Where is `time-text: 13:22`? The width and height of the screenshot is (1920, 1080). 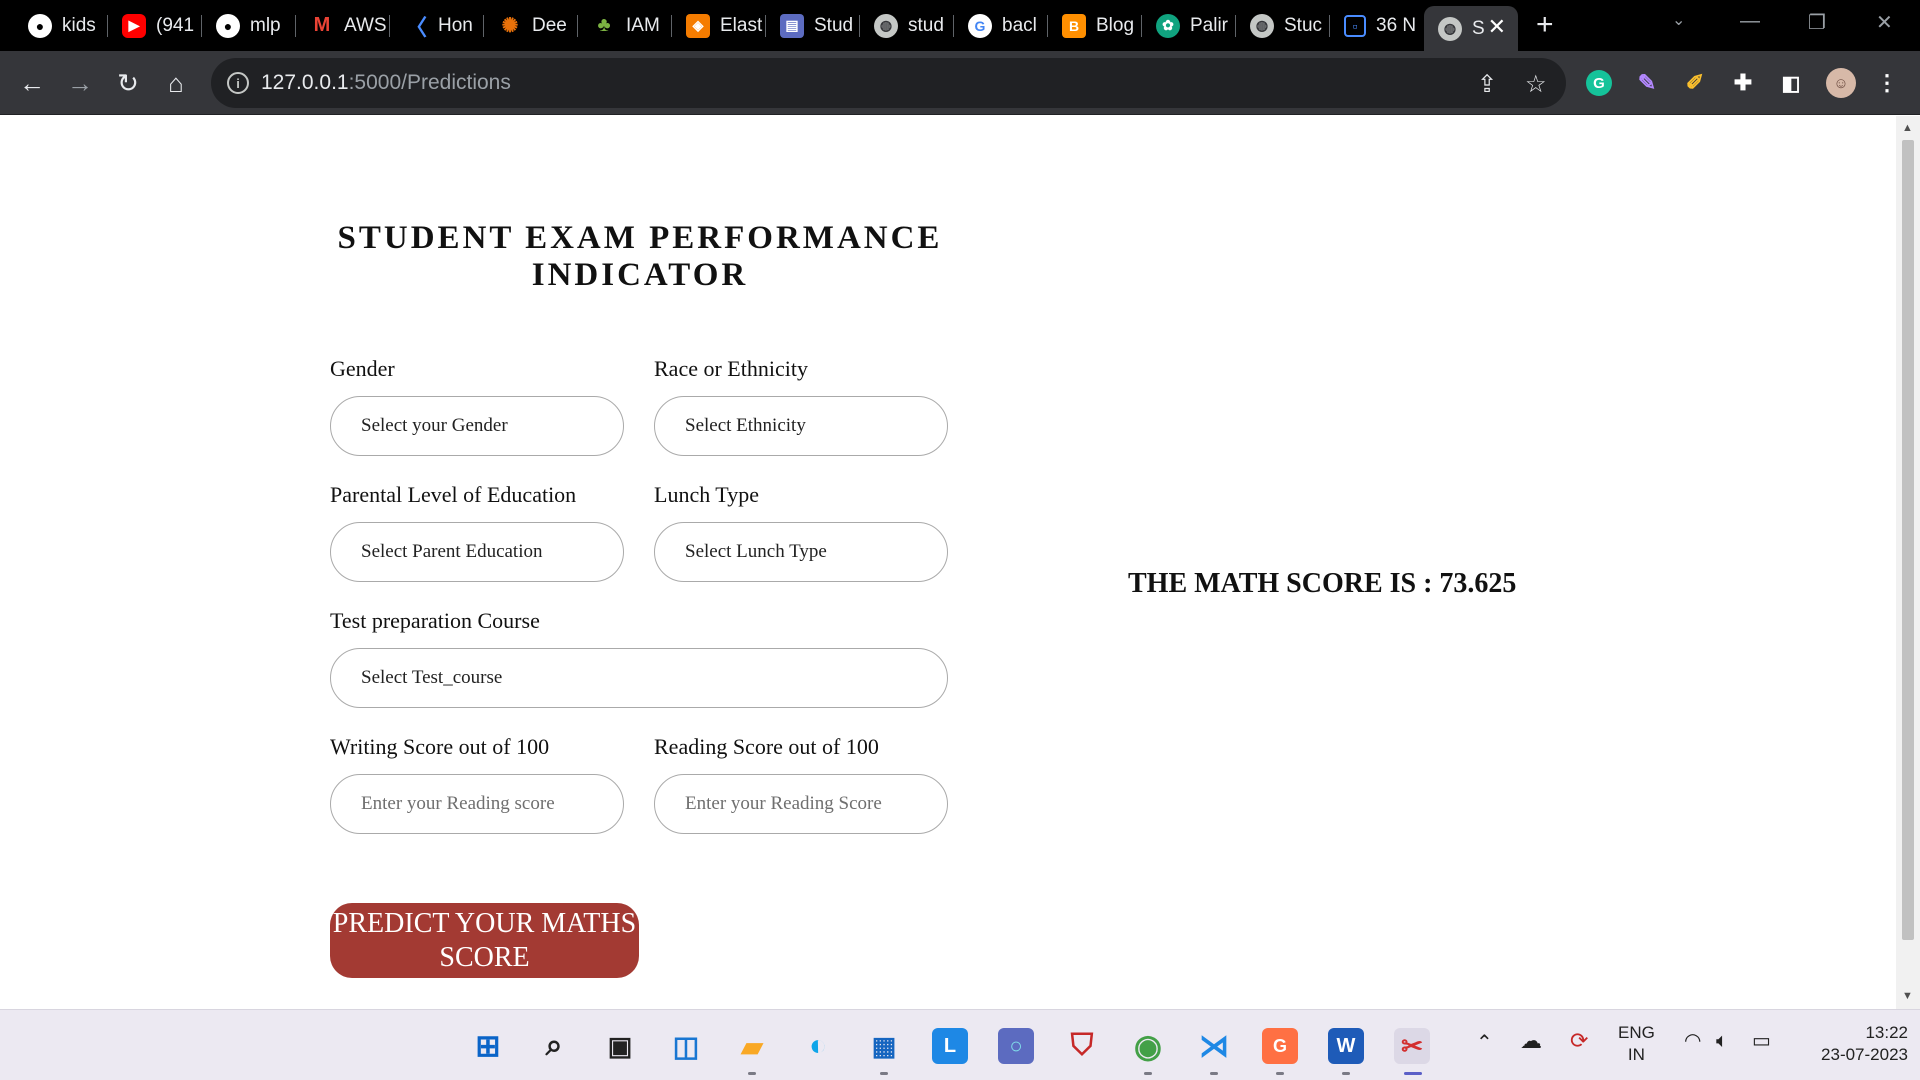 time-text: 13:22 is located at coordinates (1886, 1032).